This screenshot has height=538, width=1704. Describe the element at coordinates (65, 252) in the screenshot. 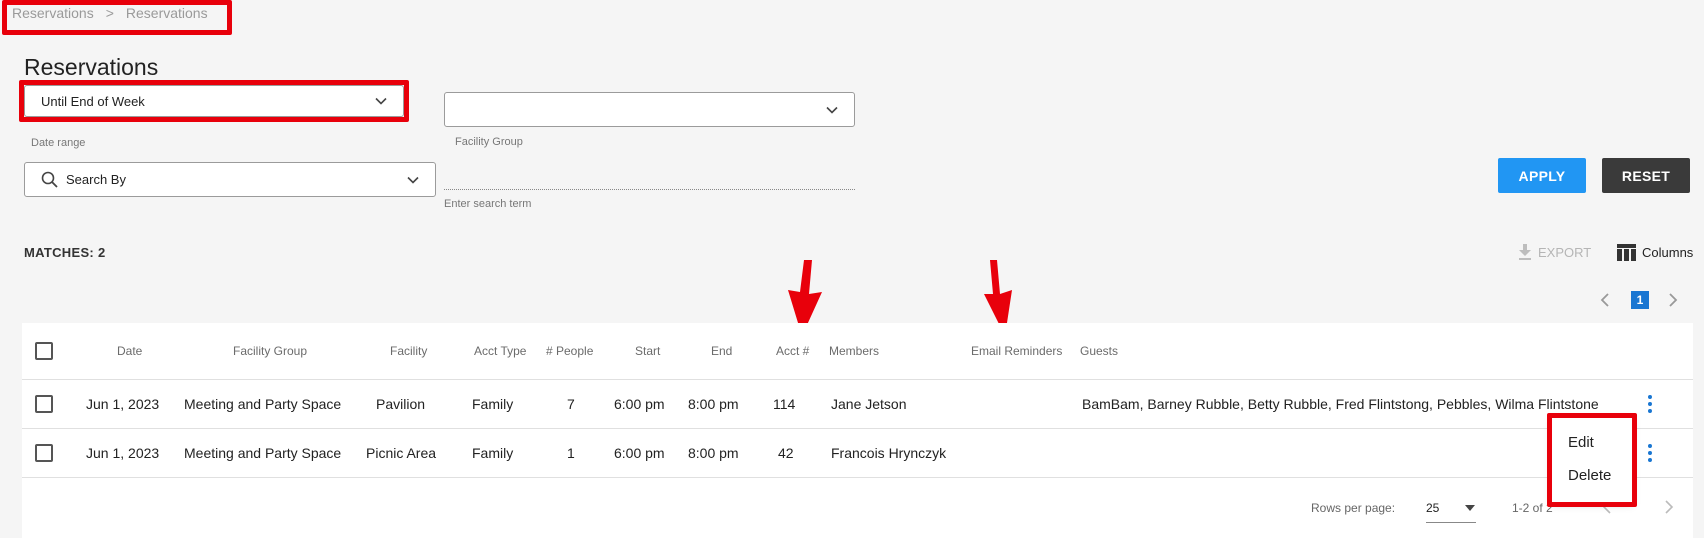

I see `matches-count: MATCHES: 2` at that location.